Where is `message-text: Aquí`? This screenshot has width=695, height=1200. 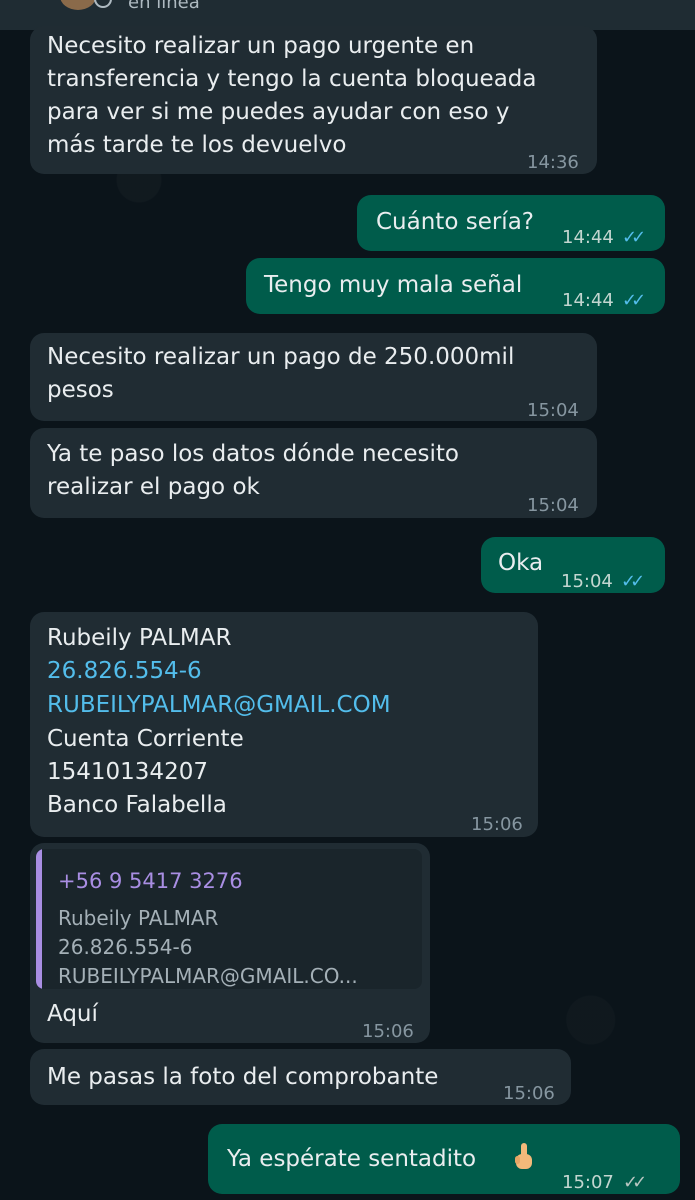
message-text: Aquí is located at coordinates (72, 1014).